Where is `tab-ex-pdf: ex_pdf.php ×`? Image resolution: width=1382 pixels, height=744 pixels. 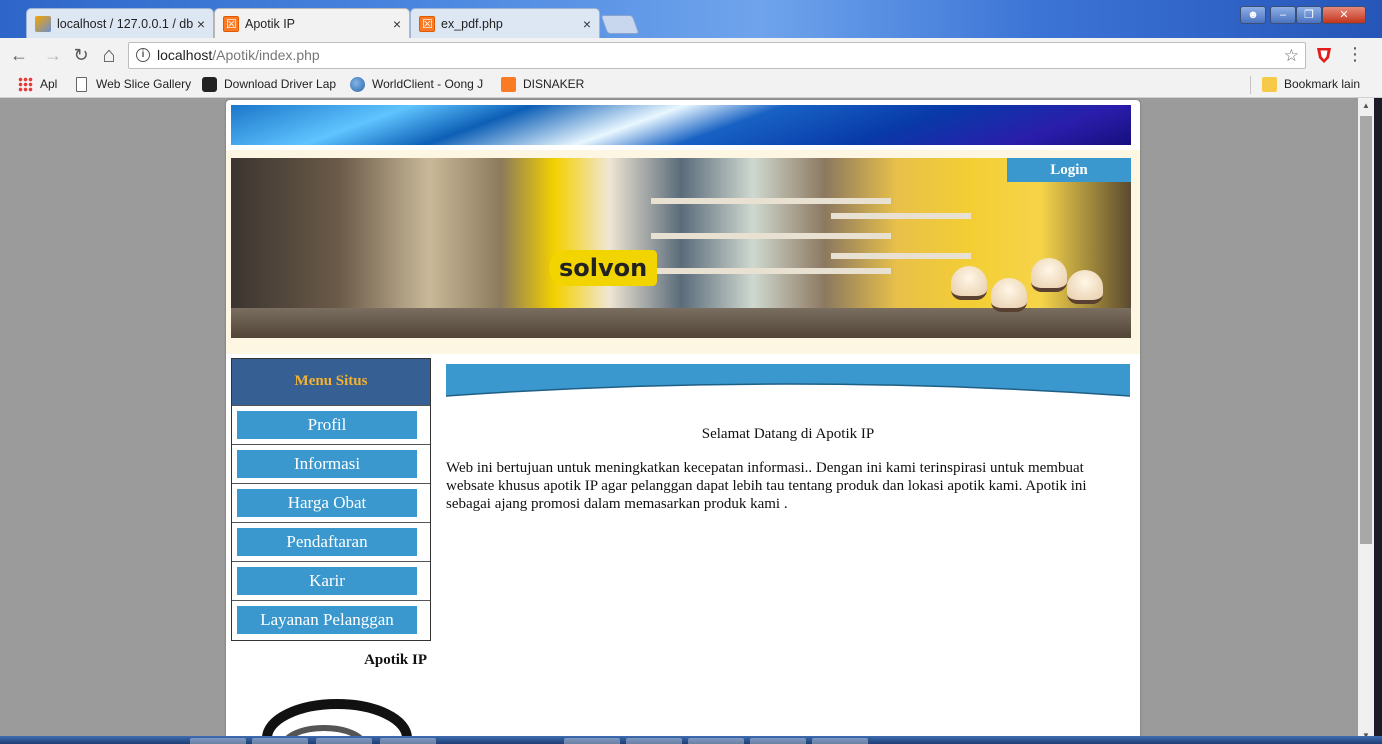 tab-ex-pdf: ex_pdf.php × is located at coordinates (505, 23).